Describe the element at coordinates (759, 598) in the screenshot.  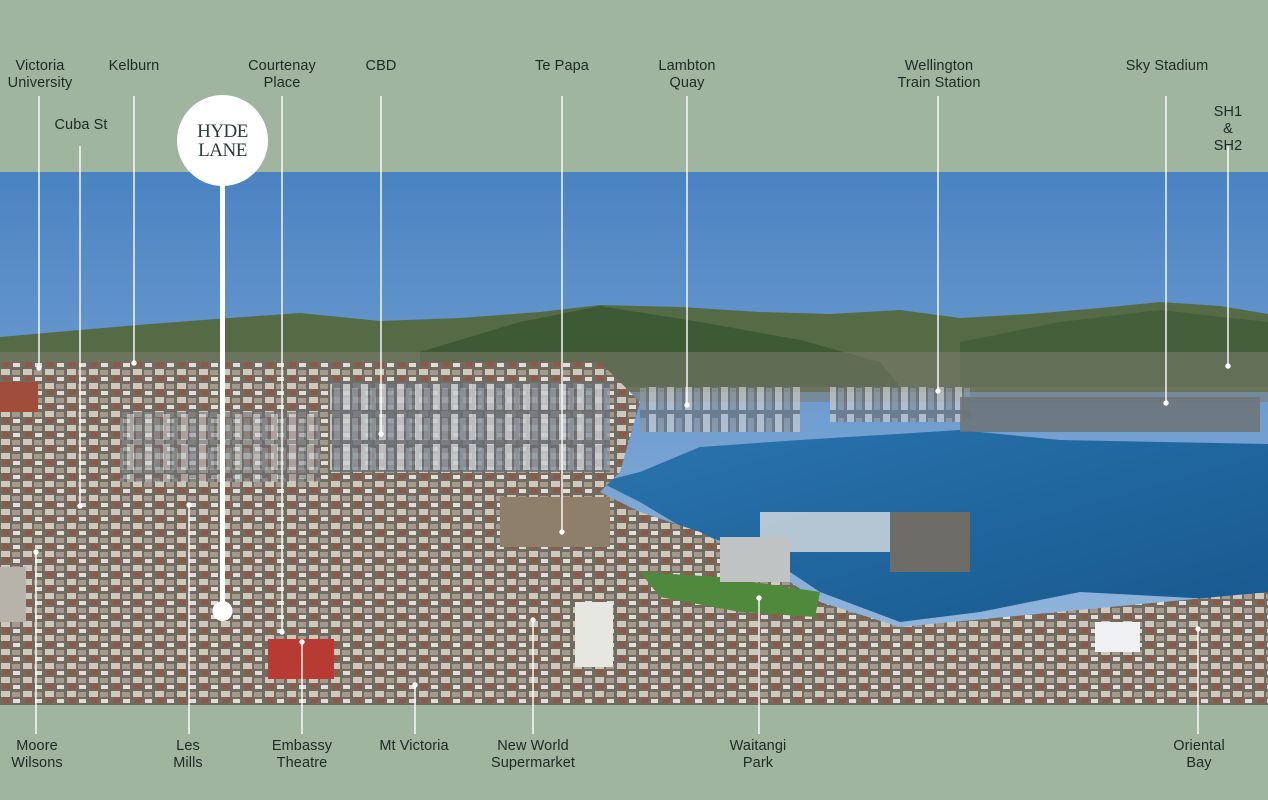
I see `dot-waitangi-park` at that location.